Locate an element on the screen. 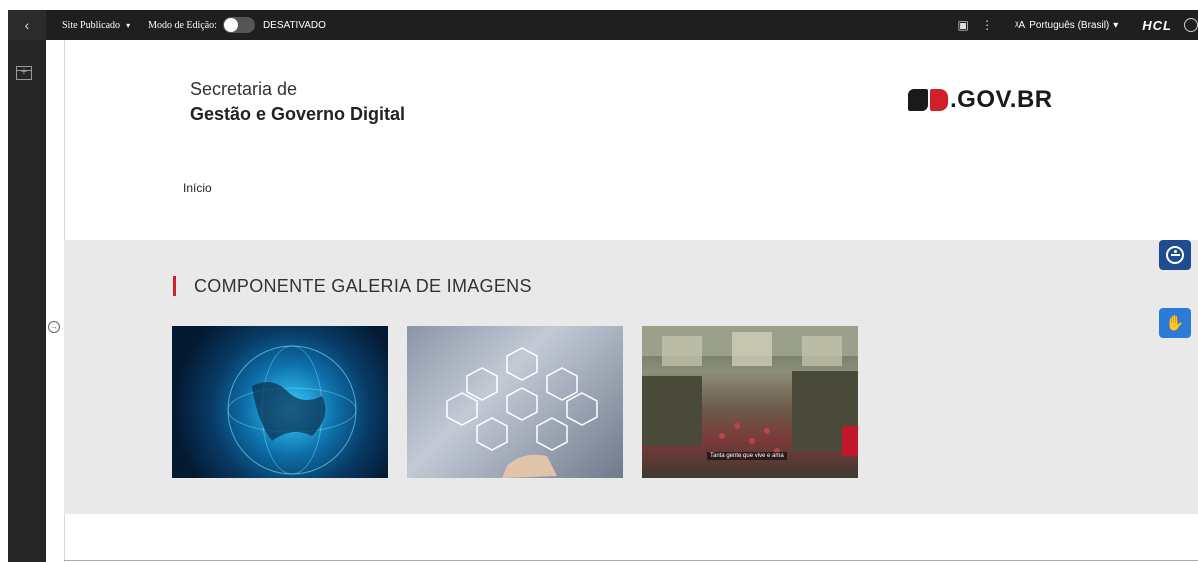 The width and height of the screenshot is (1198, 562). help-icon is located at coordinates (1191, 25).